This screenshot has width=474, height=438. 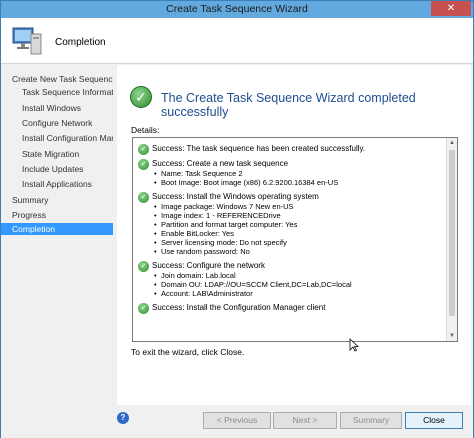 What do you see at coordinates (305, 420) in the screenshot?
I see `next-button: Next >` at bounding box center [305, 420].